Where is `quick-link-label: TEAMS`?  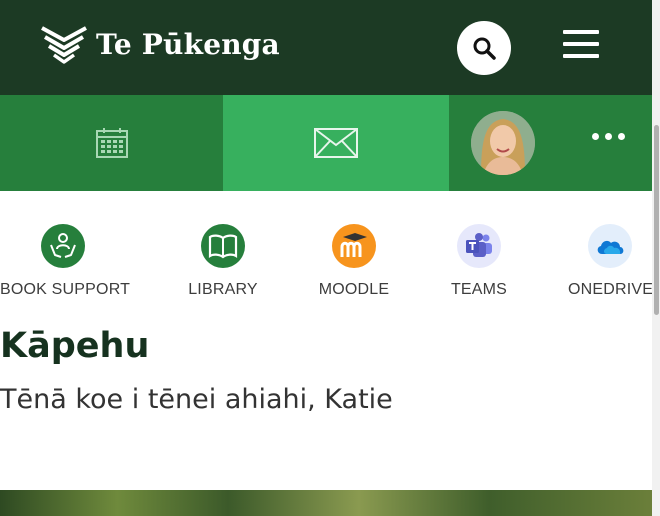 quick-link-label: TEAMS is located at coordinates (479, 289).